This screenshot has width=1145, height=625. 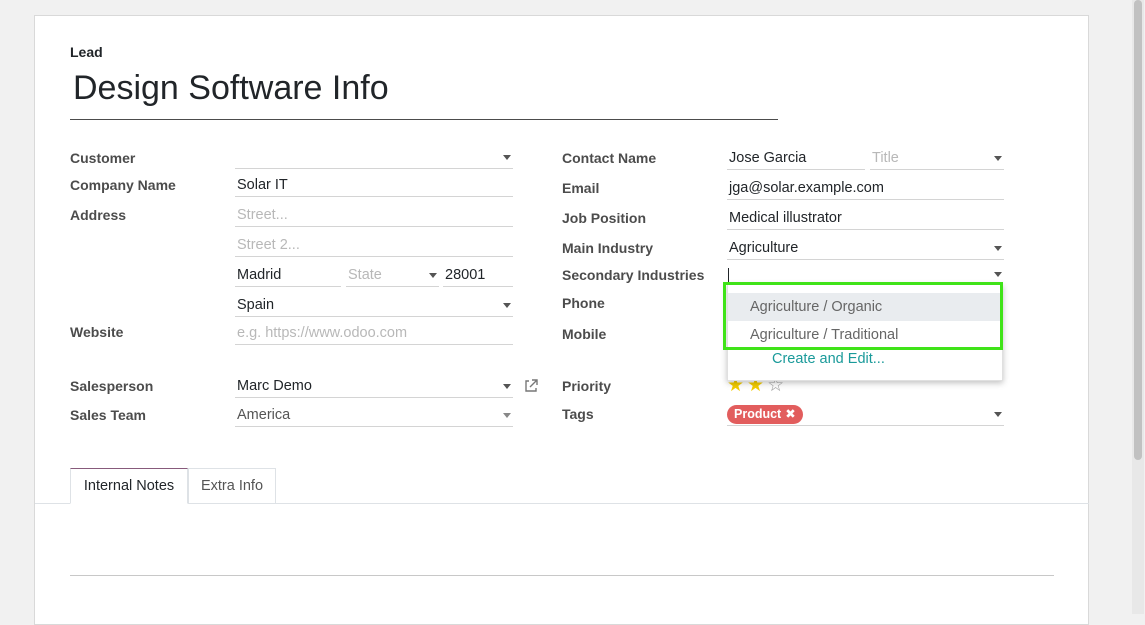 What do you see at coordinates (98, 215) in the screenshot?
I see `address-label: Address` at bounding box center [98, 215].